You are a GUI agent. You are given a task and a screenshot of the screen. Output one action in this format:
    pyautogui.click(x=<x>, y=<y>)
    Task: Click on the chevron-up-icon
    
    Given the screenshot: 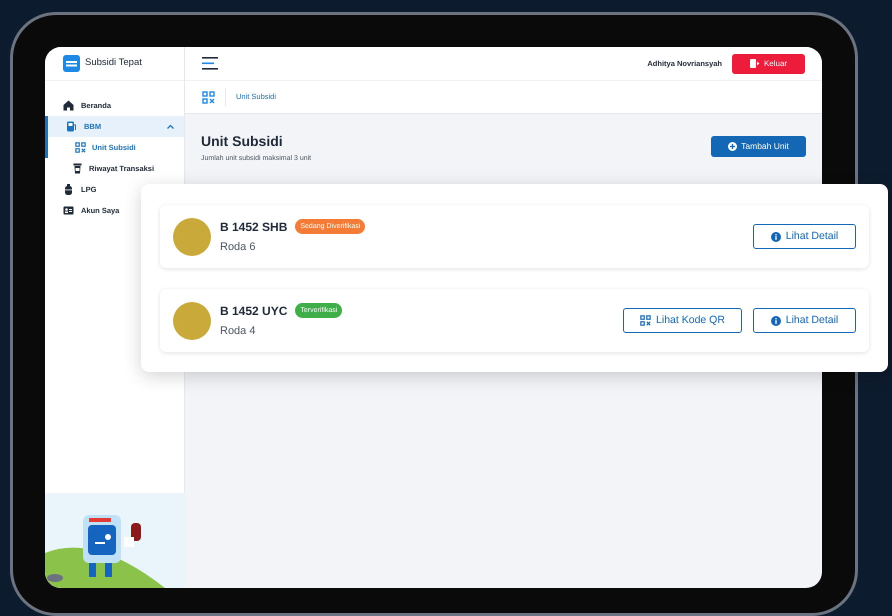 What is the action you would take?
    pyautogui.click(x=170, y=126)
    